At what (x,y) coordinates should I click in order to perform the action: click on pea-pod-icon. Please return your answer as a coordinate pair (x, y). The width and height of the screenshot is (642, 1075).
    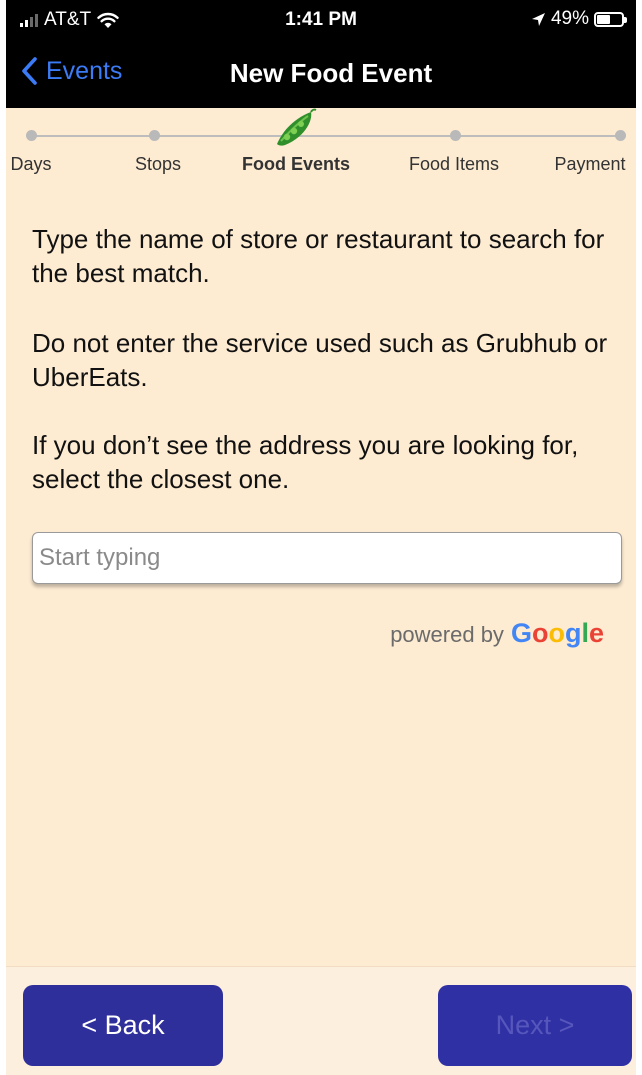
    Looking at the image, I should click on (297, 127).